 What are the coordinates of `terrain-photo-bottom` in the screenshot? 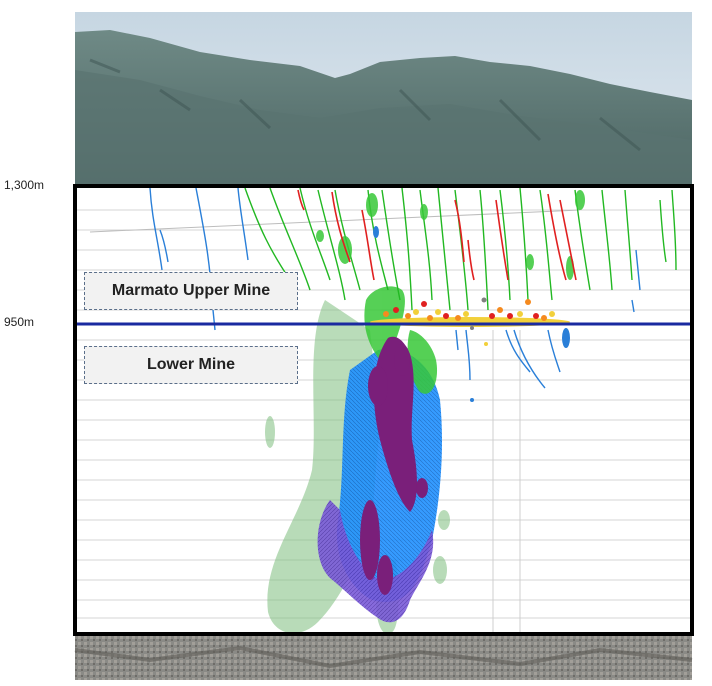 It's located at (383, 658).